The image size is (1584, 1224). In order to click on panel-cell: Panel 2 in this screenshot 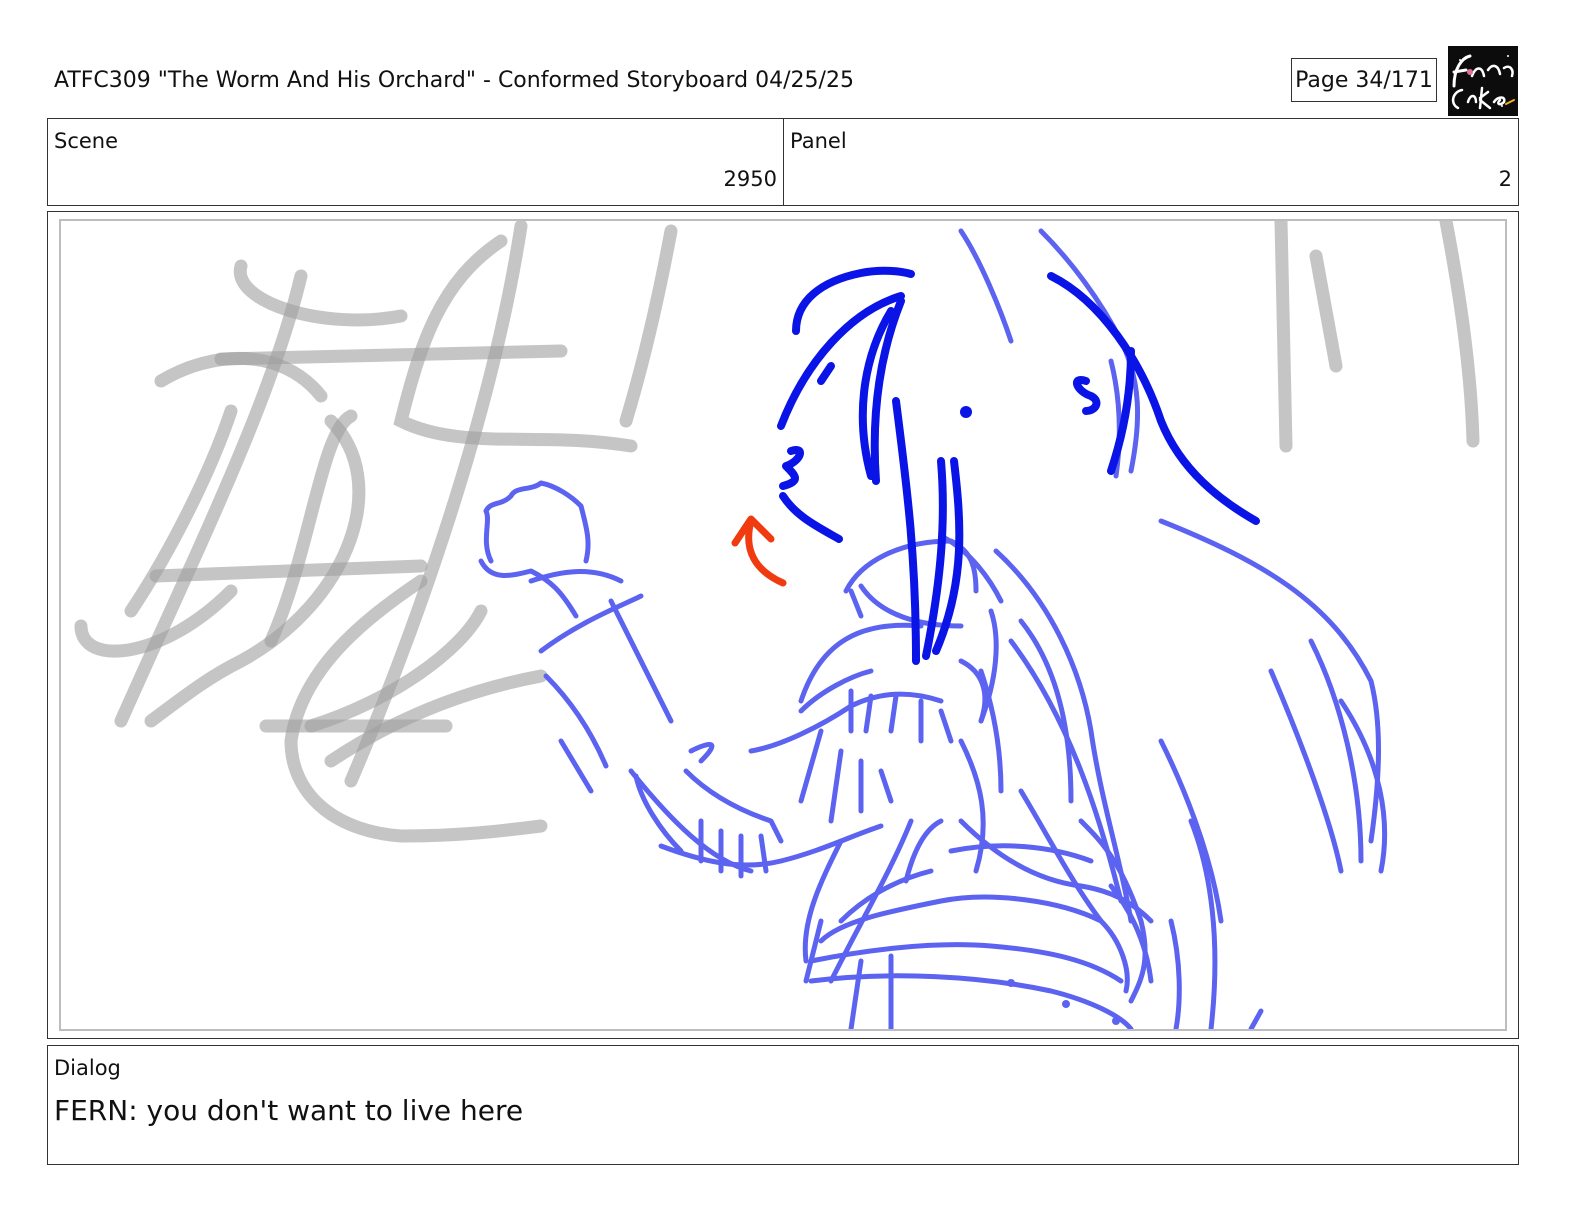, I will do `click(1151, 162)`.